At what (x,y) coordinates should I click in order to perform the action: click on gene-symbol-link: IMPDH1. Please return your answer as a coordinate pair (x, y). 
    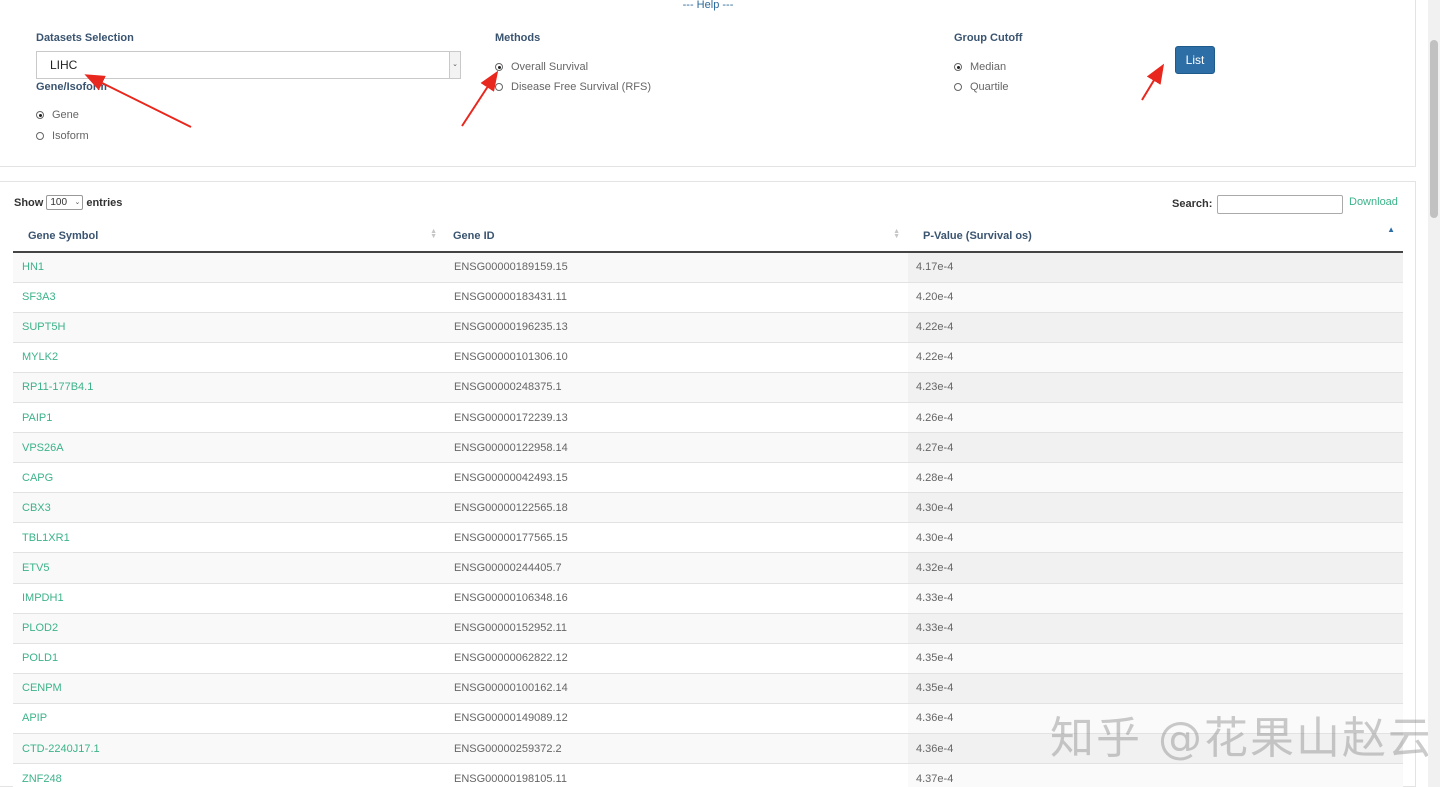
    Looking at the image, I should click on (43, 598).